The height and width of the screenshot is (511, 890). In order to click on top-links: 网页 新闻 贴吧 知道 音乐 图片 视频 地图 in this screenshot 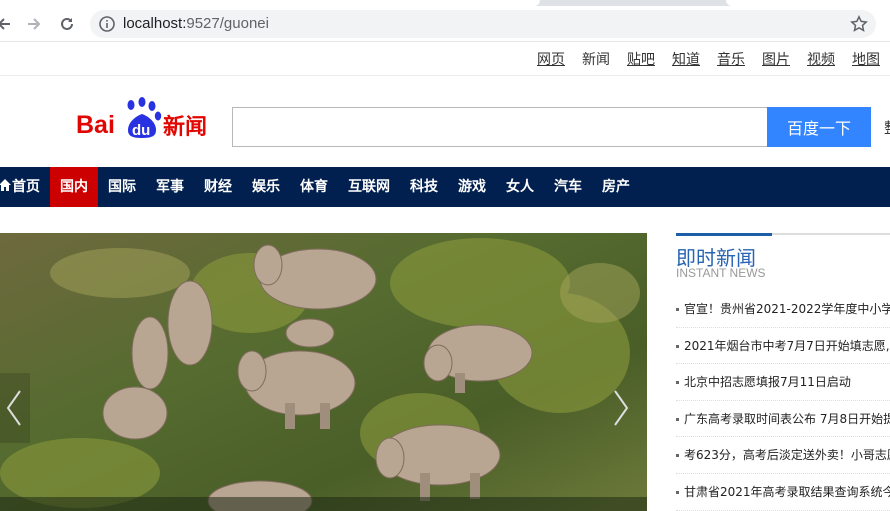, I will do `click(700, 59)`.